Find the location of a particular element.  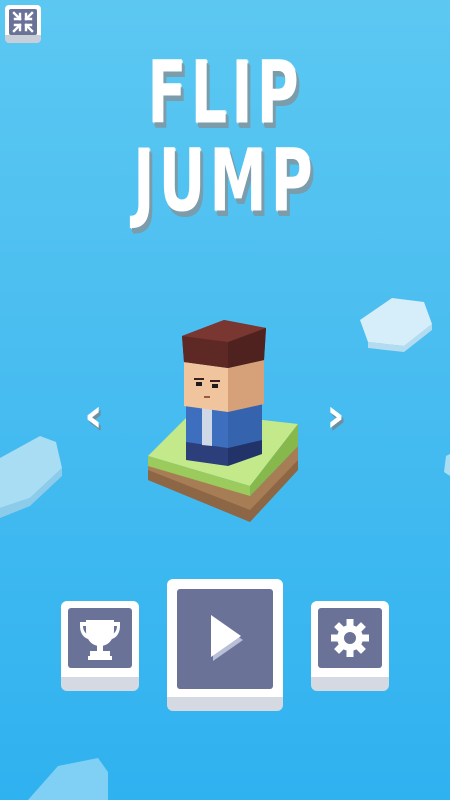

character-platform is located at coordinates (223, 421).